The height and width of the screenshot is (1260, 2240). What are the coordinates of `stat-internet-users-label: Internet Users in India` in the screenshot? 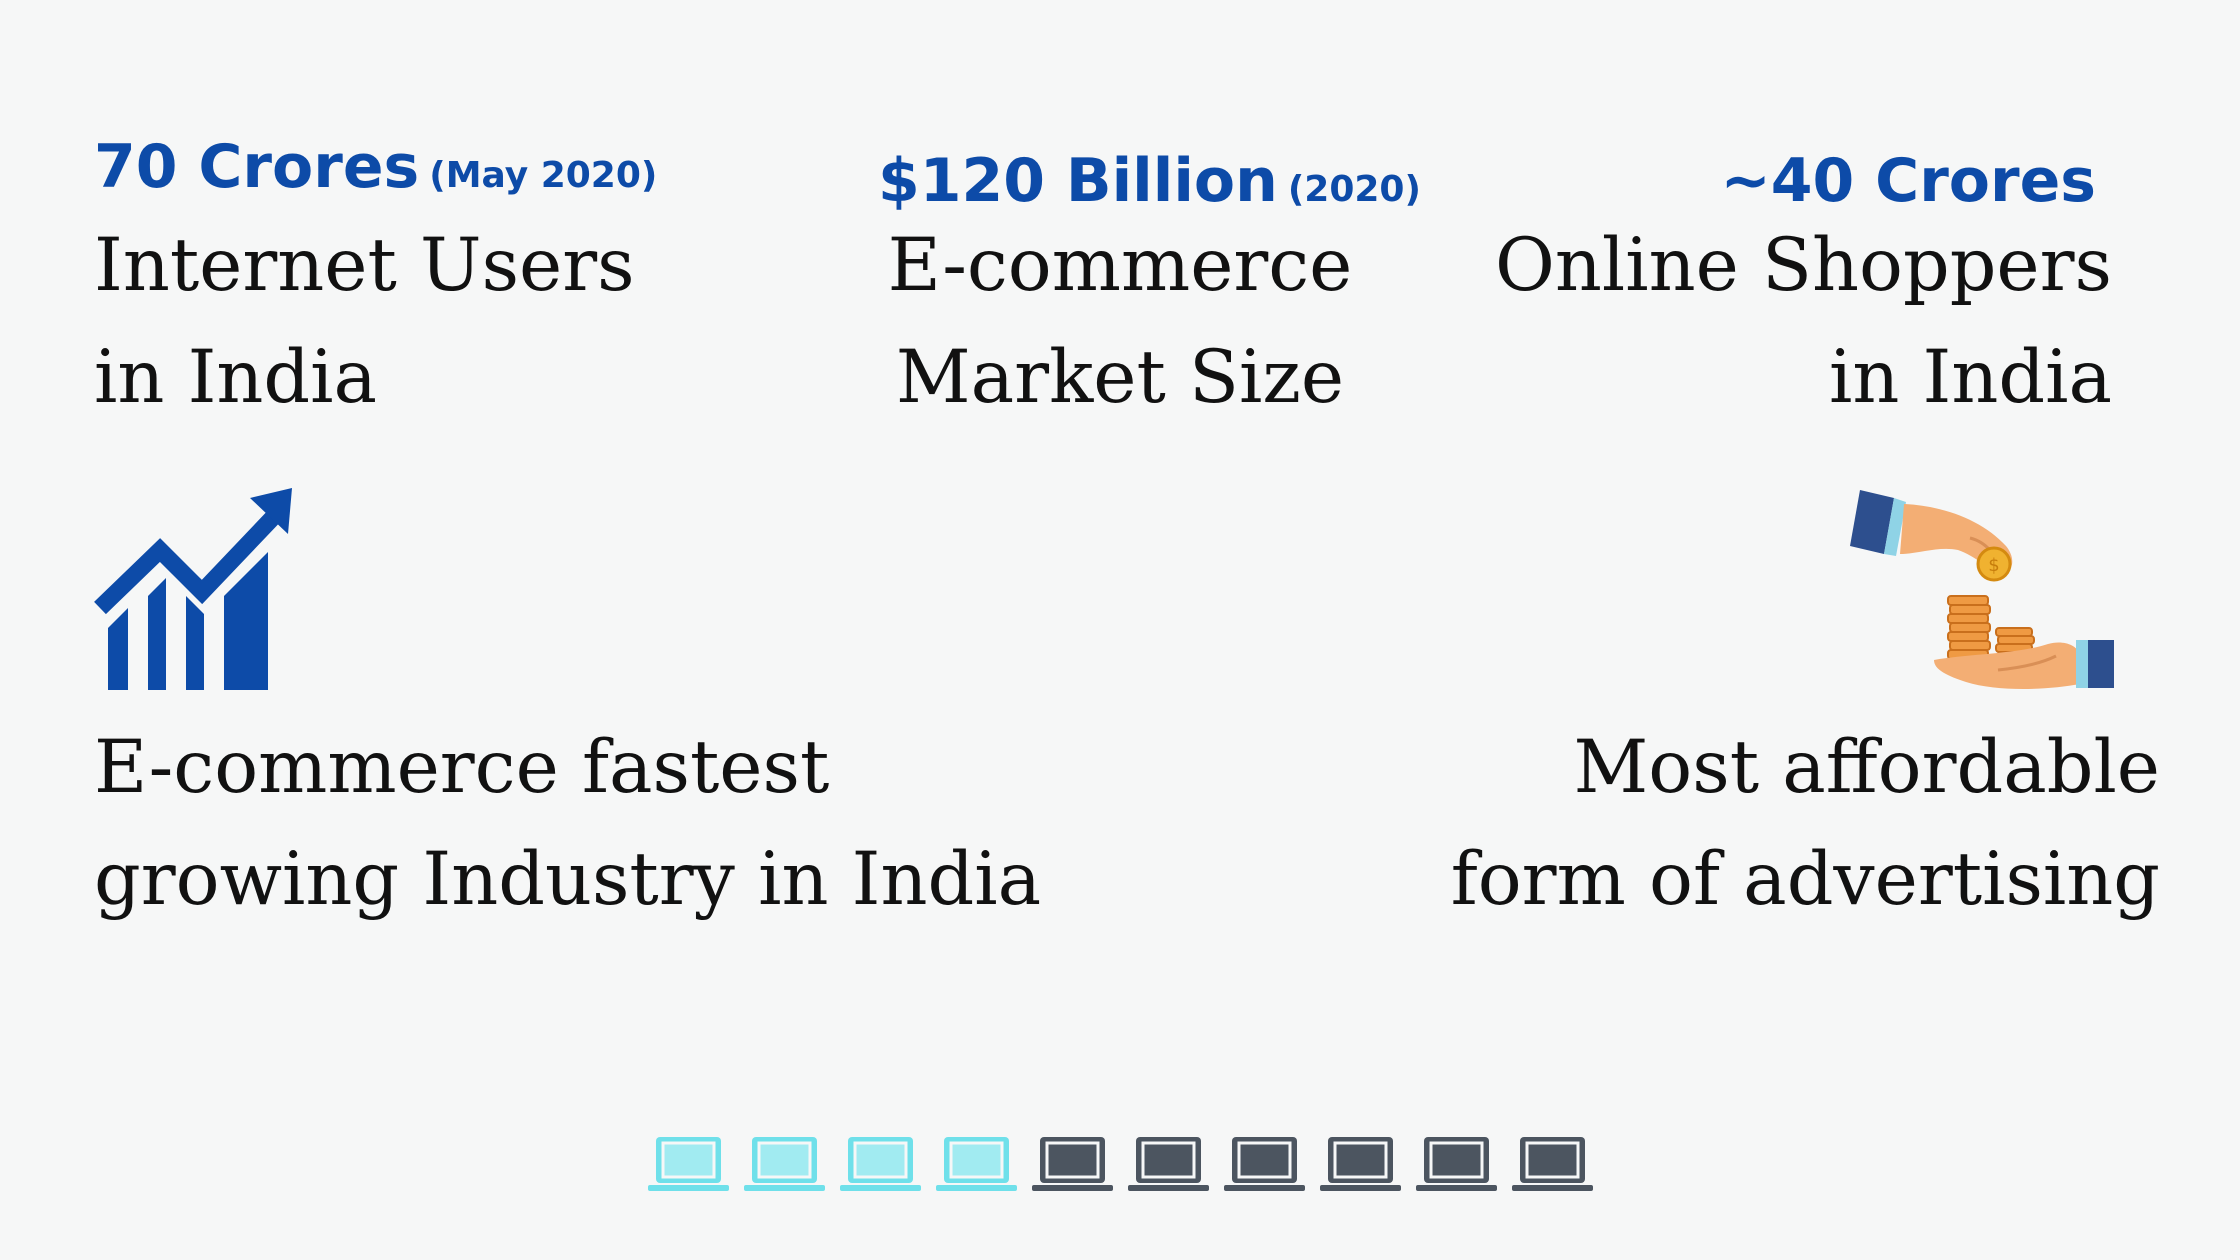 It's located at (444, 322).